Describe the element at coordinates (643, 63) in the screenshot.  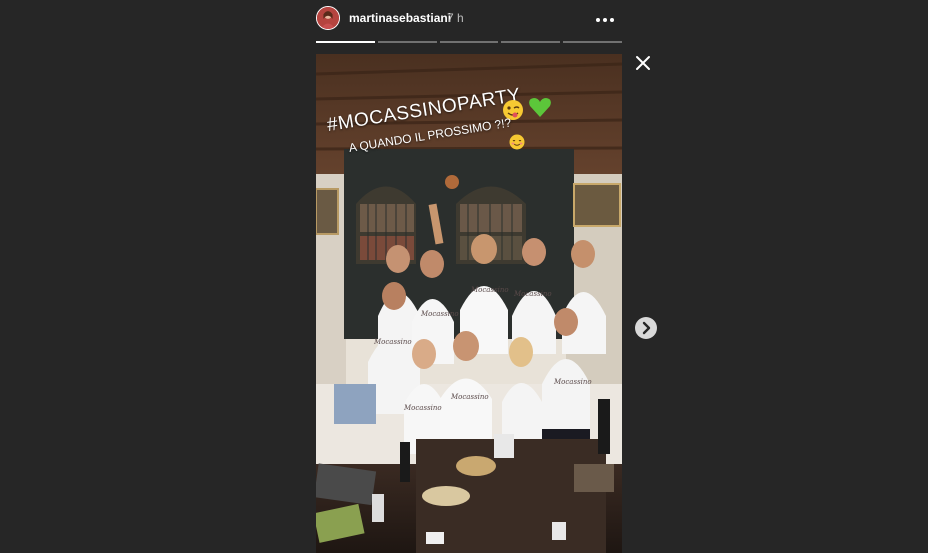
I see `close-icon` at that location.